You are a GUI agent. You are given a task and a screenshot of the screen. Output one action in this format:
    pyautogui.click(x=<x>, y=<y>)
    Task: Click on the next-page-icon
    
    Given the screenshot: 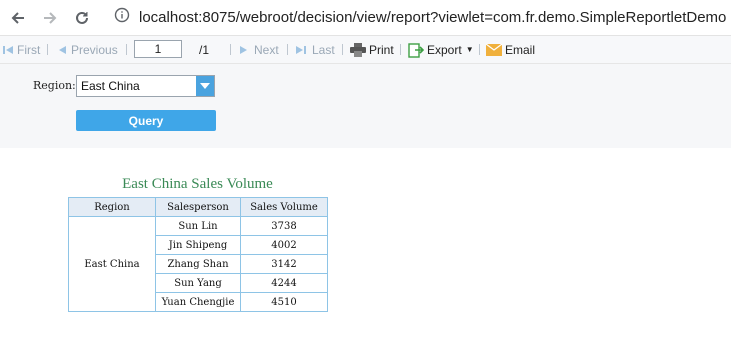 What is the action you would take?
    pyautogui.click(x=243, y=49)
    